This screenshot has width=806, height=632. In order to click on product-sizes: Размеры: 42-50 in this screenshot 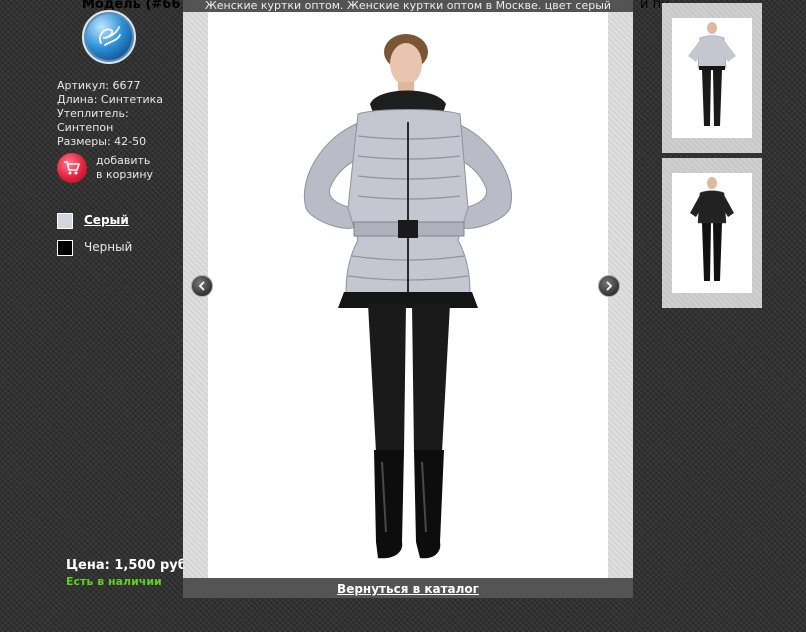, I will do `click(102, 141)`.